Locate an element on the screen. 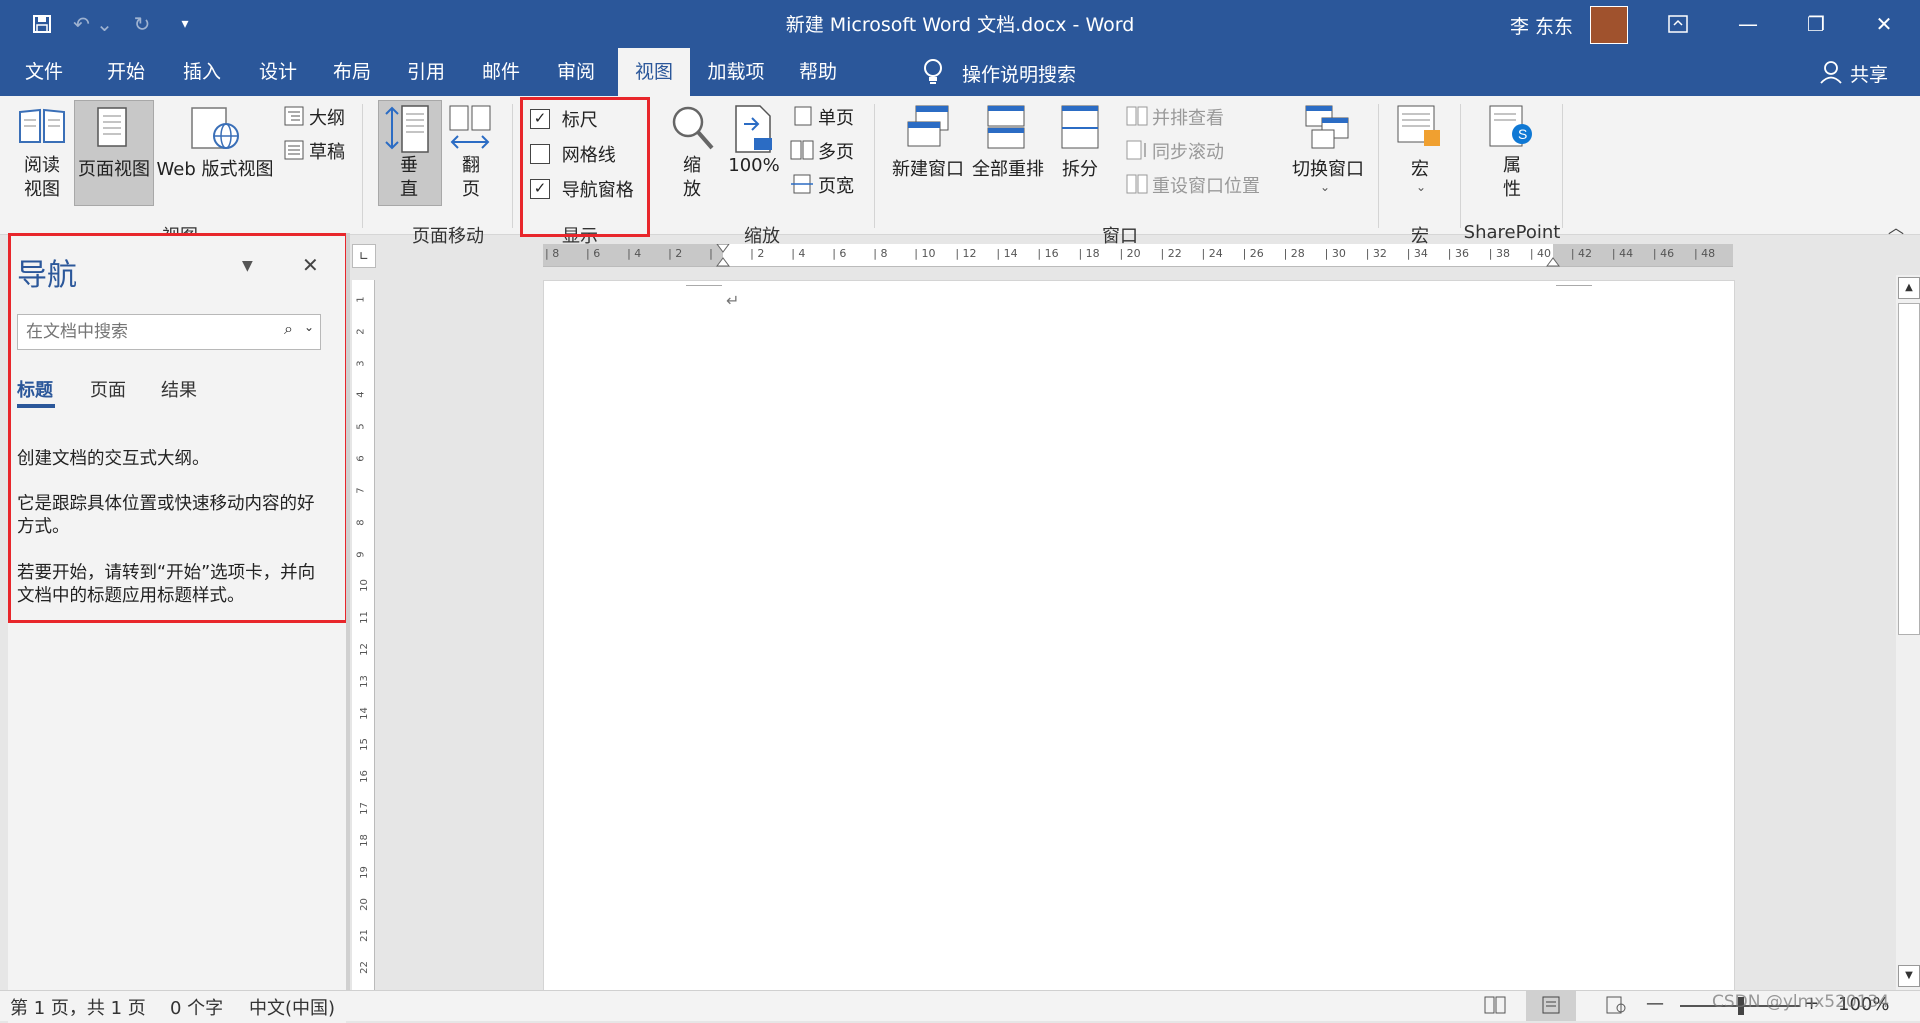  ruler-tick: 15 is located at coordinates (364, 745).